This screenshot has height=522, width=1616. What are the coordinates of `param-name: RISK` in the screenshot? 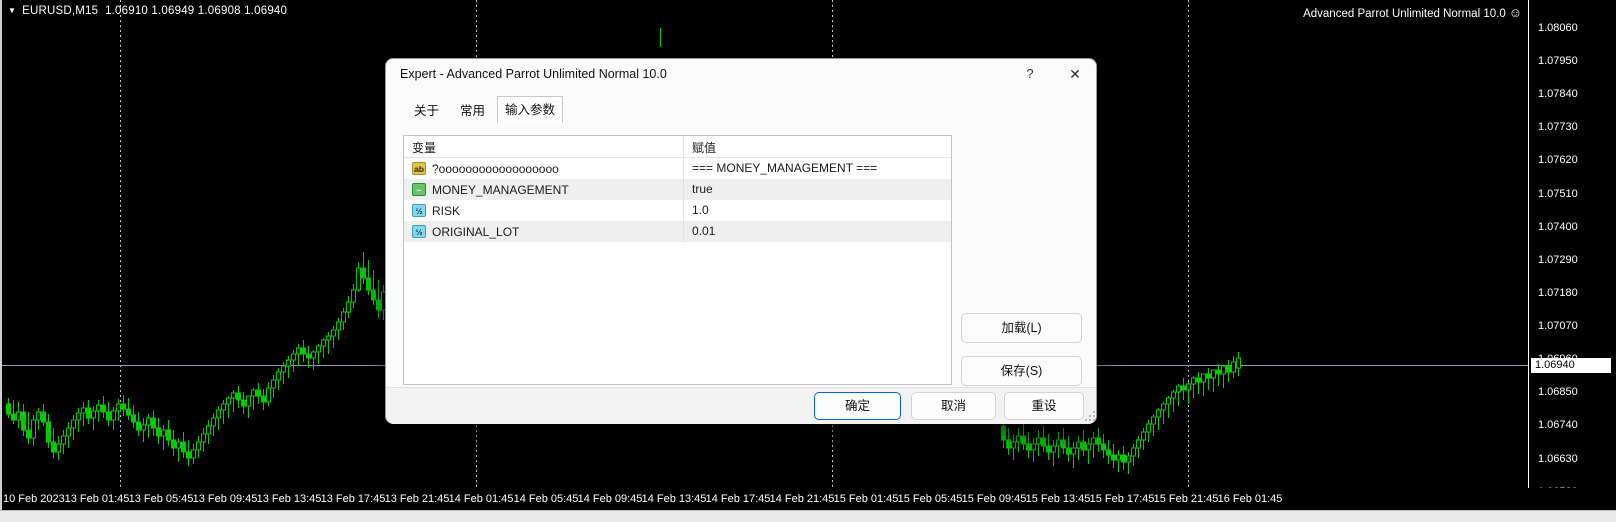 It's located at (446, 210).